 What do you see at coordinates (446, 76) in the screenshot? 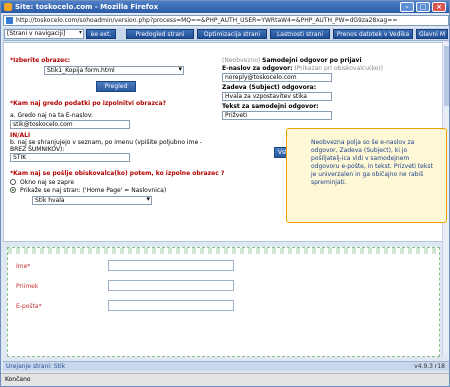
I see `scrollbar-thumb` at bounding box center [446, 76].